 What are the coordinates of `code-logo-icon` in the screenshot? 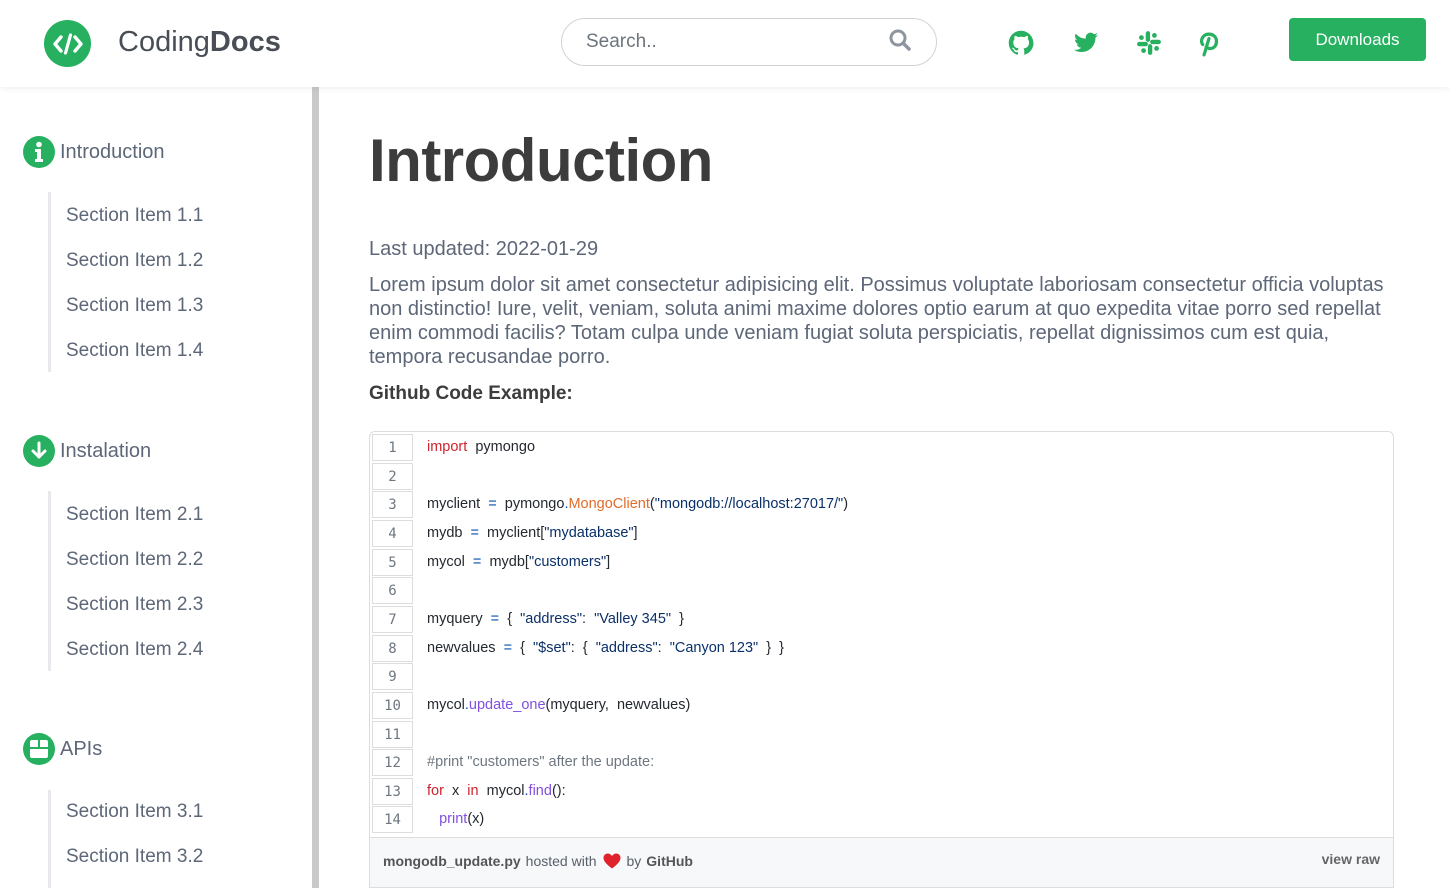 It's located at (67, 43).